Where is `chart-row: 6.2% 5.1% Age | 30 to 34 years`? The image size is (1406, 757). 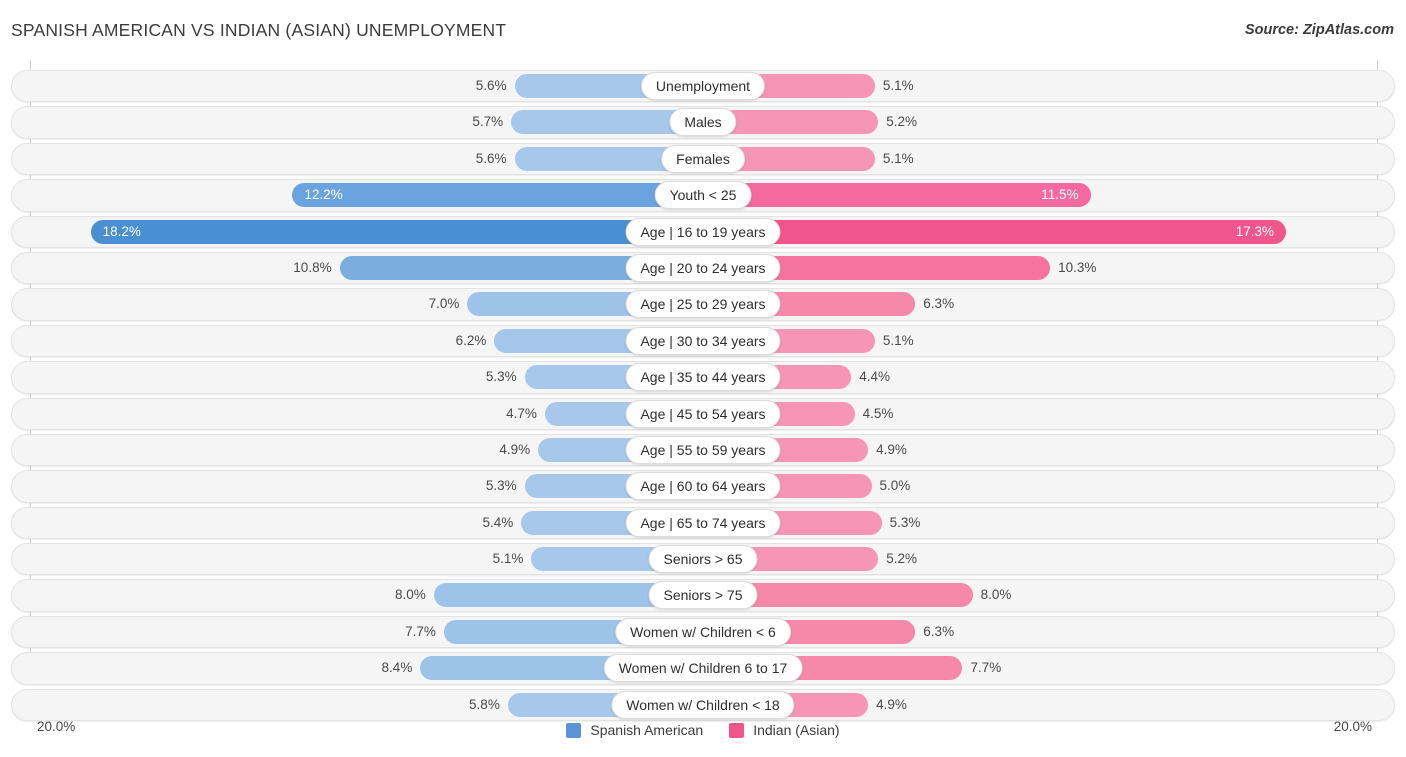 chart-row: 6.2% 5.1% Age | 30 to 34 years is located at coordinates (703, 341).